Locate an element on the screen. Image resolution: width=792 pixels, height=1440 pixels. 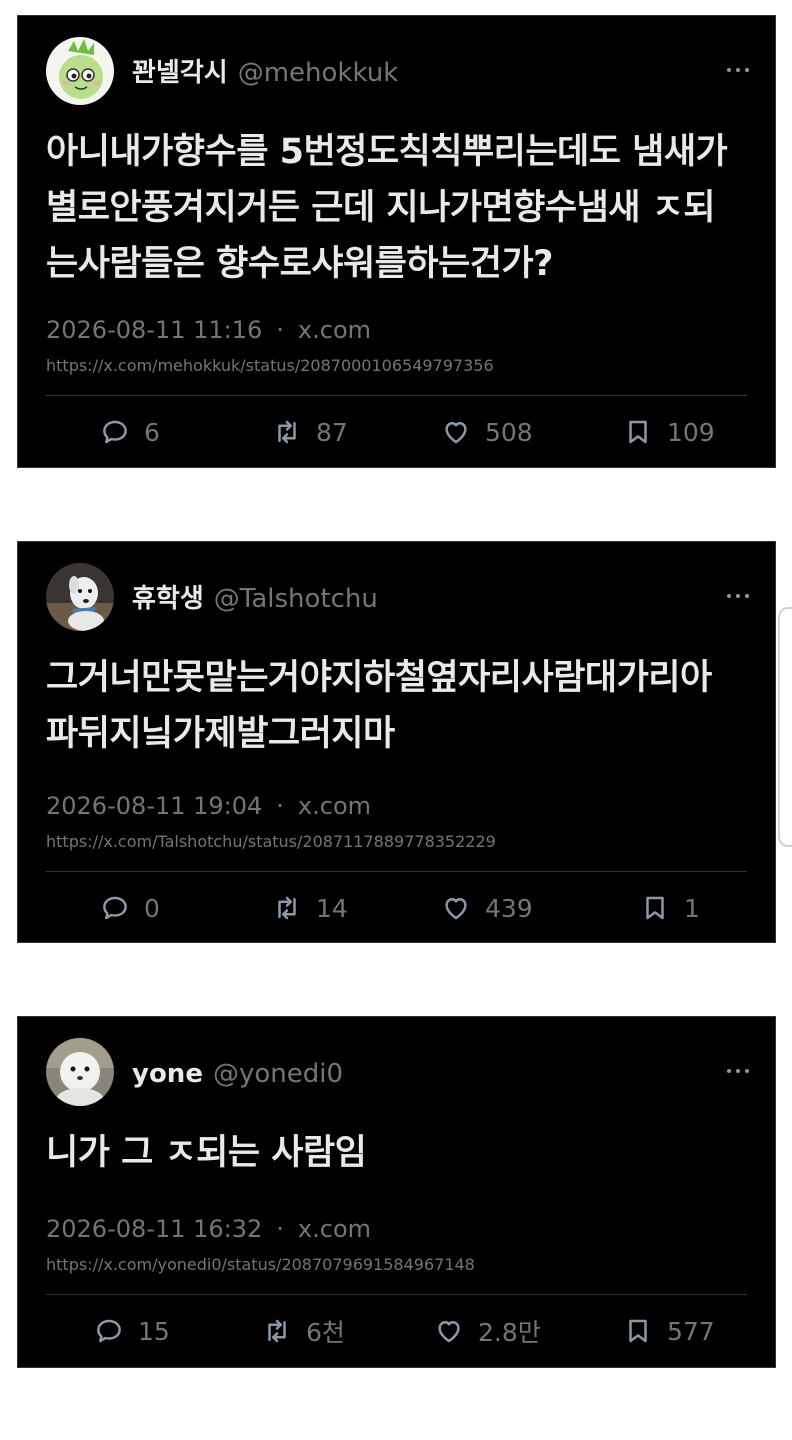
white-plush-character-avatar-icon is located at coordinates (80, 1072).